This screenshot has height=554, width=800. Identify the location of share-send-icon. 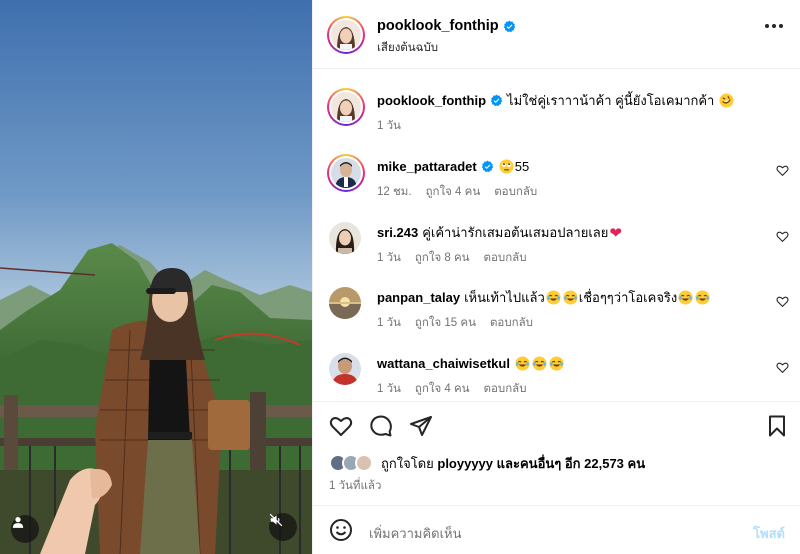
(421, 426).